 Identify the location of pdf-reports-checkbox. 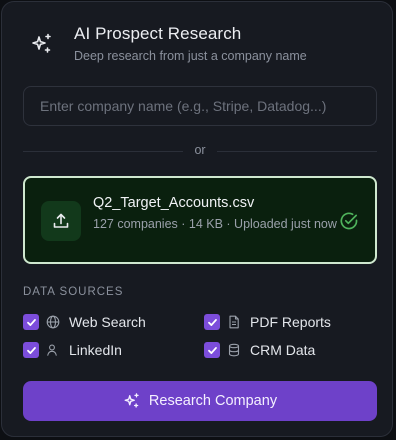
(212, 322).